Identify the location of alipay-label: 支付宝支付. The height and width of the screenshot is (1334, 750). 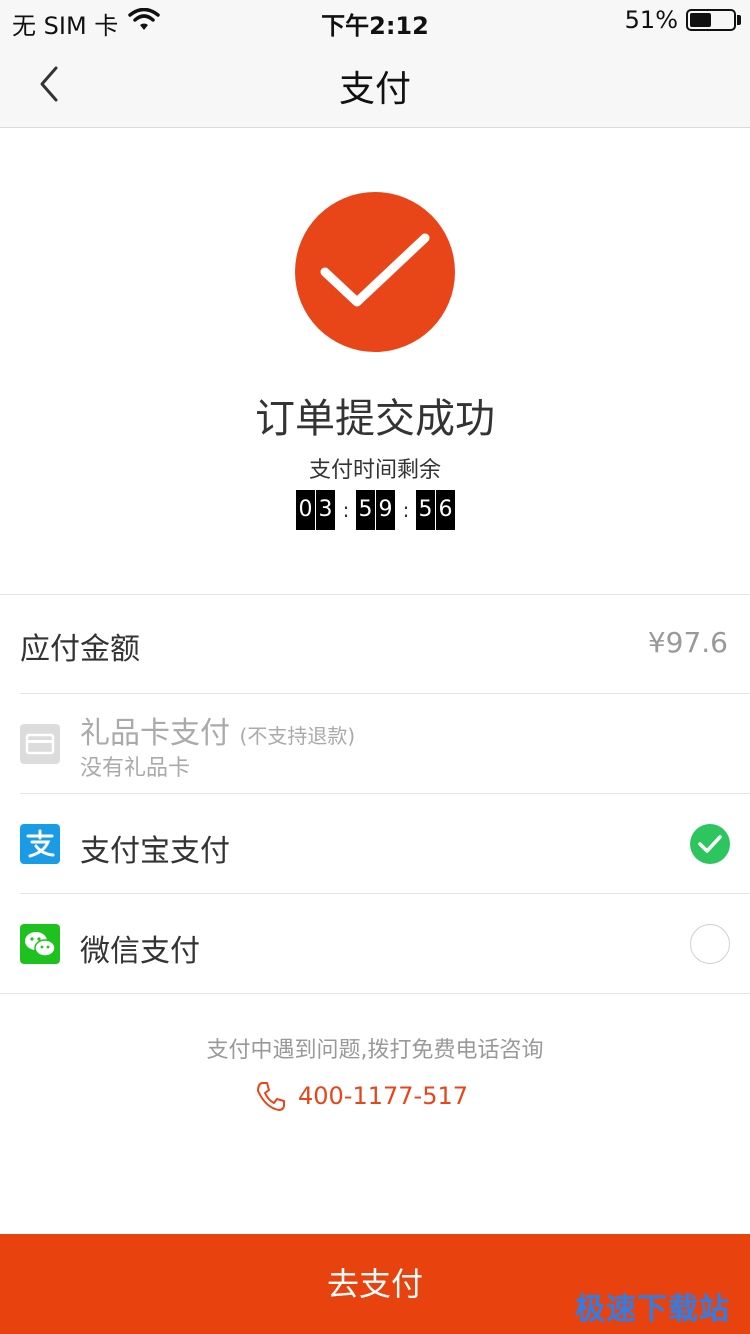
(155, 851).